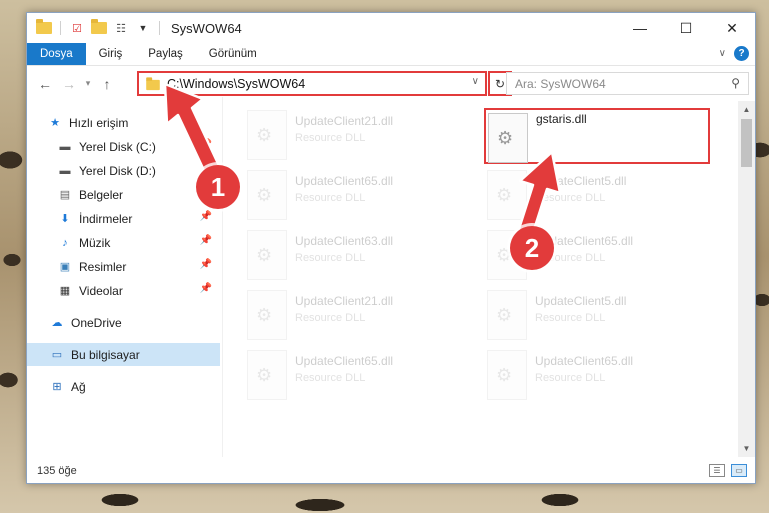 This screenshot has height=513, width=769. I want to click on tab-dosya: Dosya, so click(56, 54).